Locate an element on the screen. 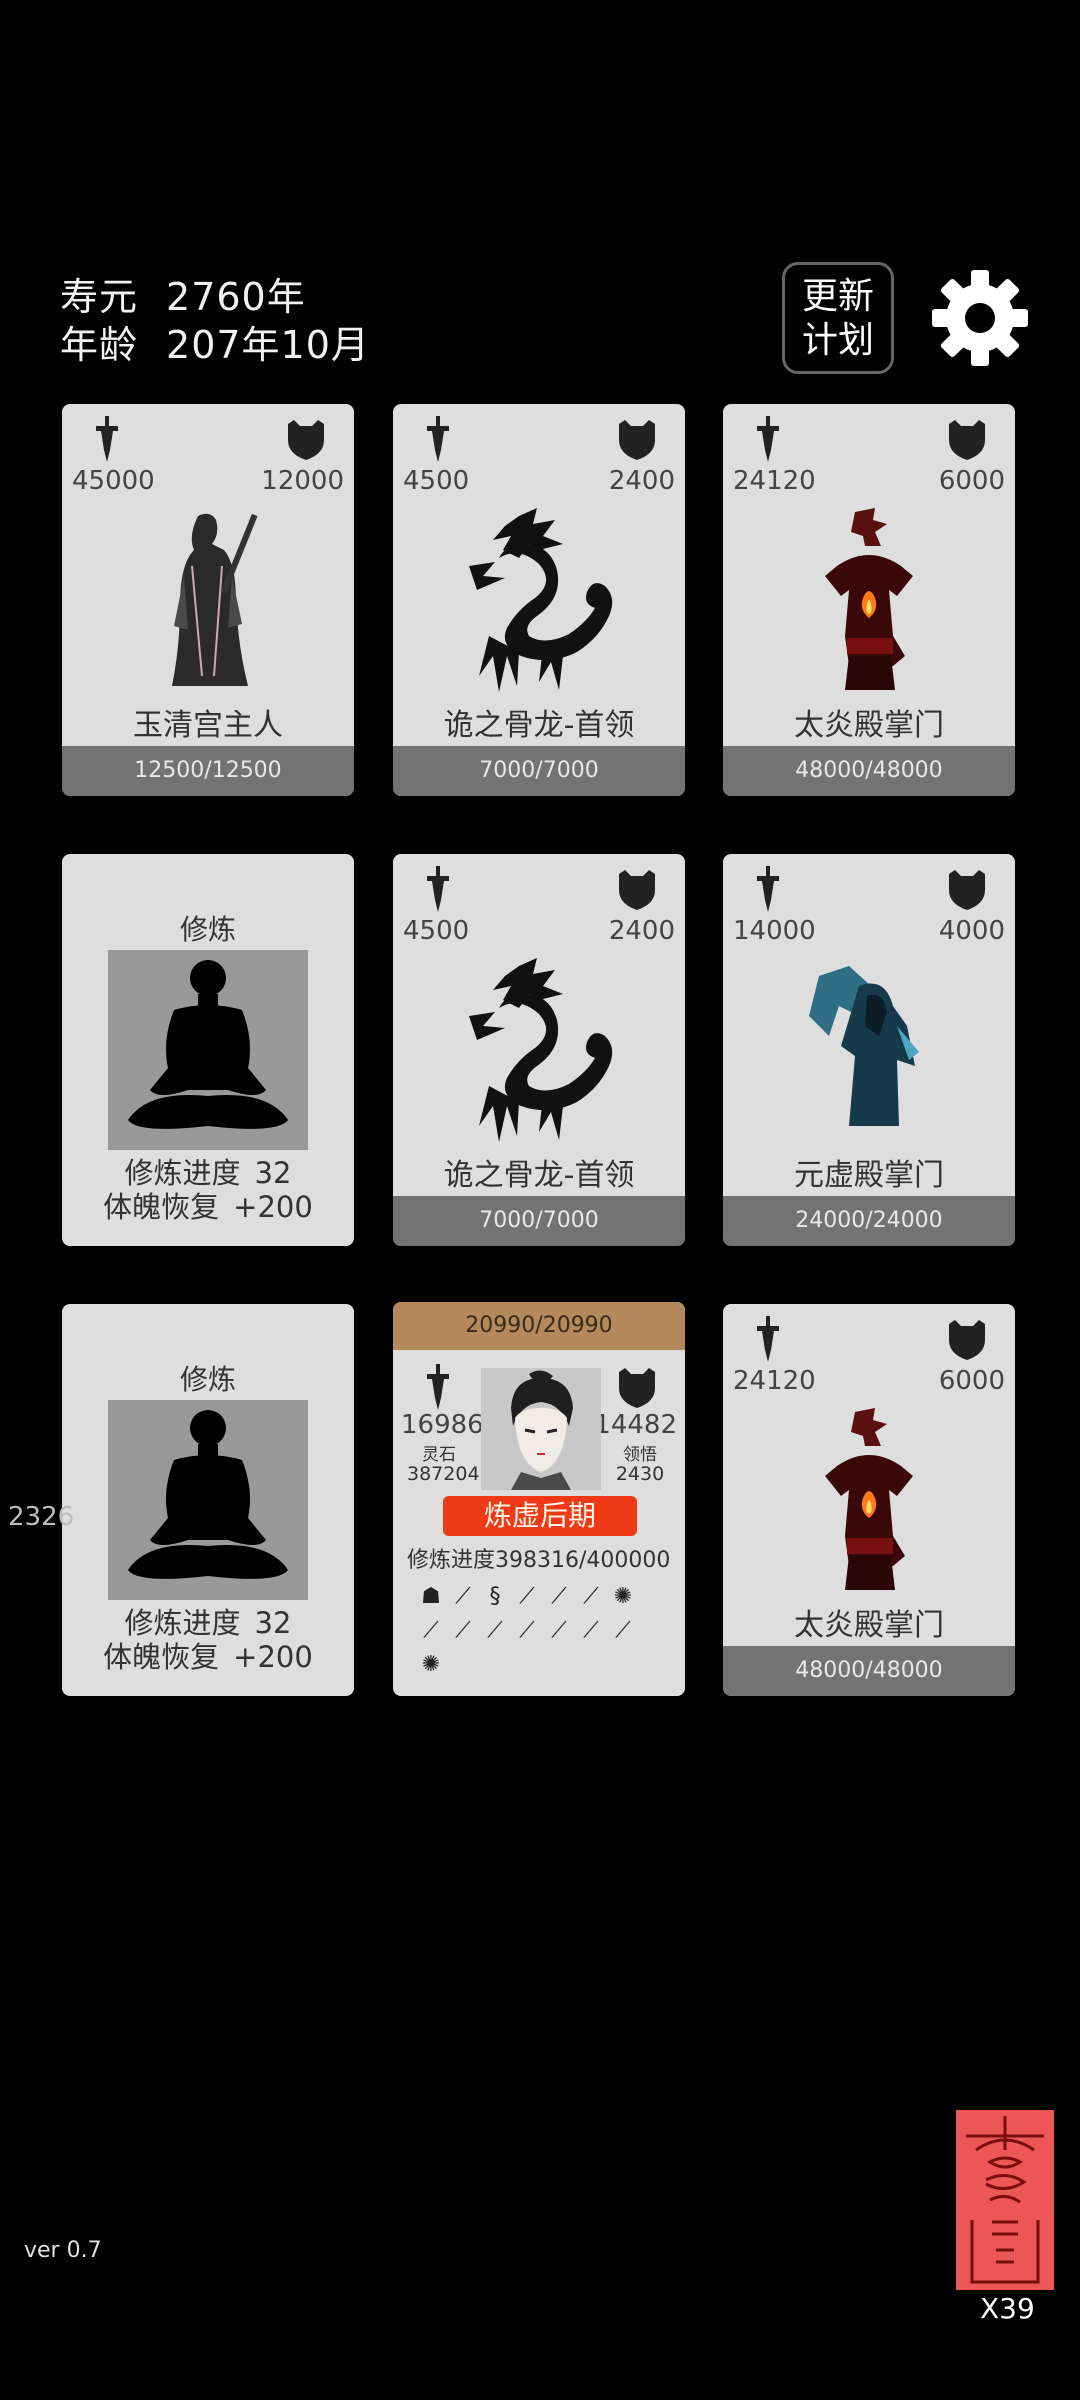 The height and width of the screenshot is (2400, 1080). hp-bar: 12500/12500 is located at coordinates (208, 771).